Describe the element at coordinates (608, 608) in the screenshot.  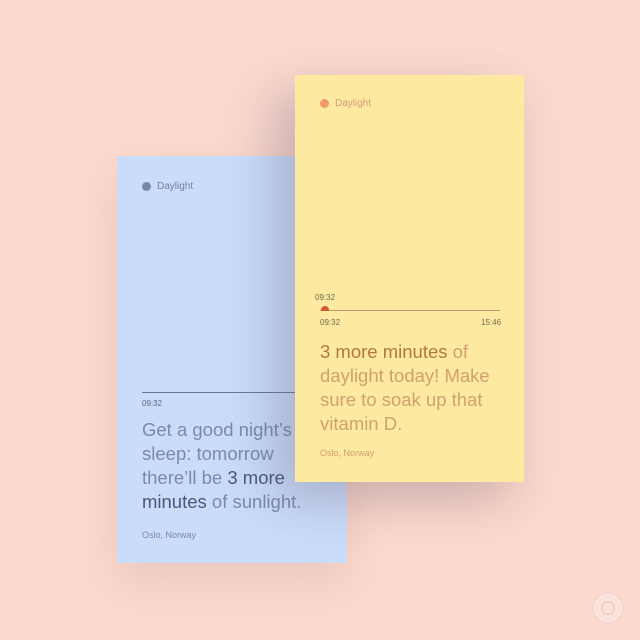
I see `logo-mark-icon` at that location.